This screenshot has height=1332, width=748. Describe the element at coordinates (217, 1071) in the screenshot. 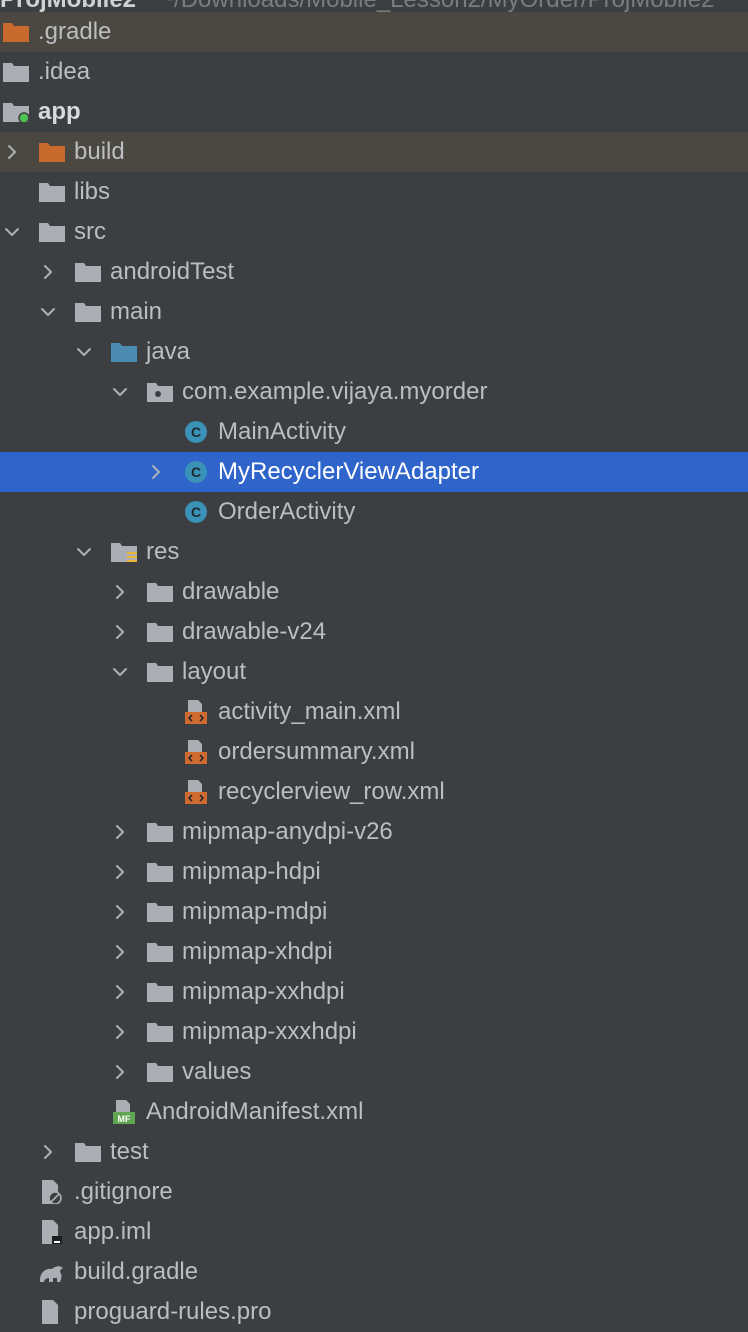

I see `tree-item-label: values` at that location.